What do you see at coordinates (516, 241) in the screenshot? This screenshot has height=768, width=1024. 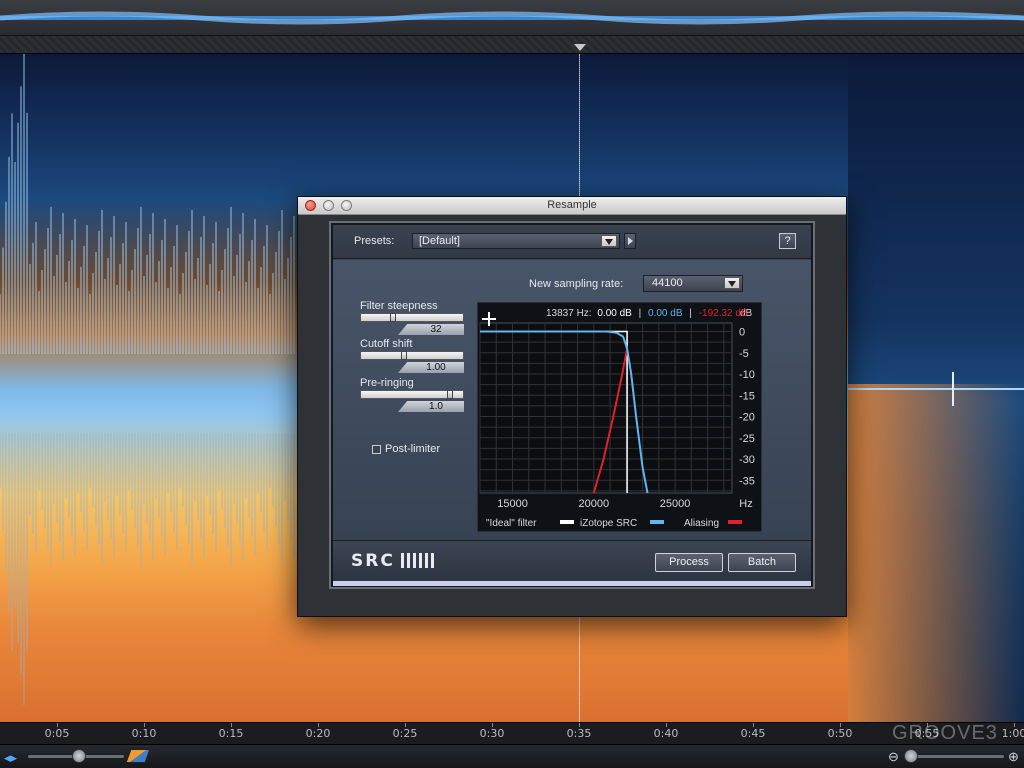 I see `presets-dropdown: [Default]` at bounding box center [516, 241].